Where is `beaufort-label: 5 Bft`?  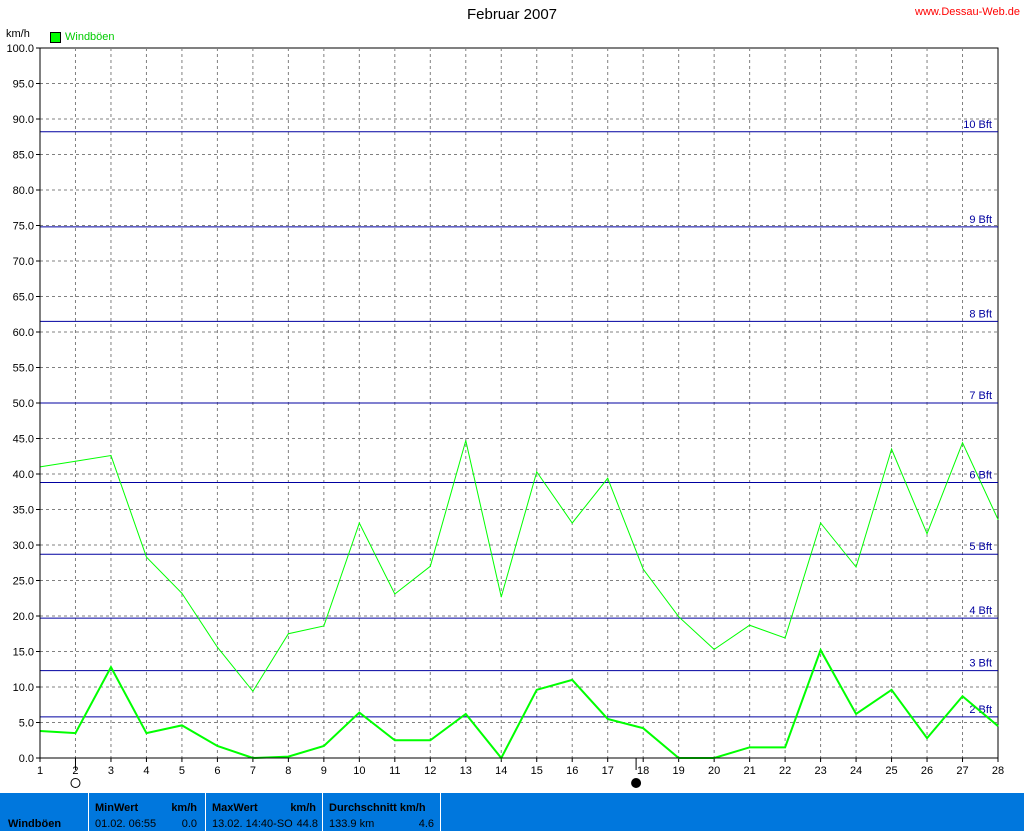 beaufort-label: 5 Bft is located at coordinates (980, 547).